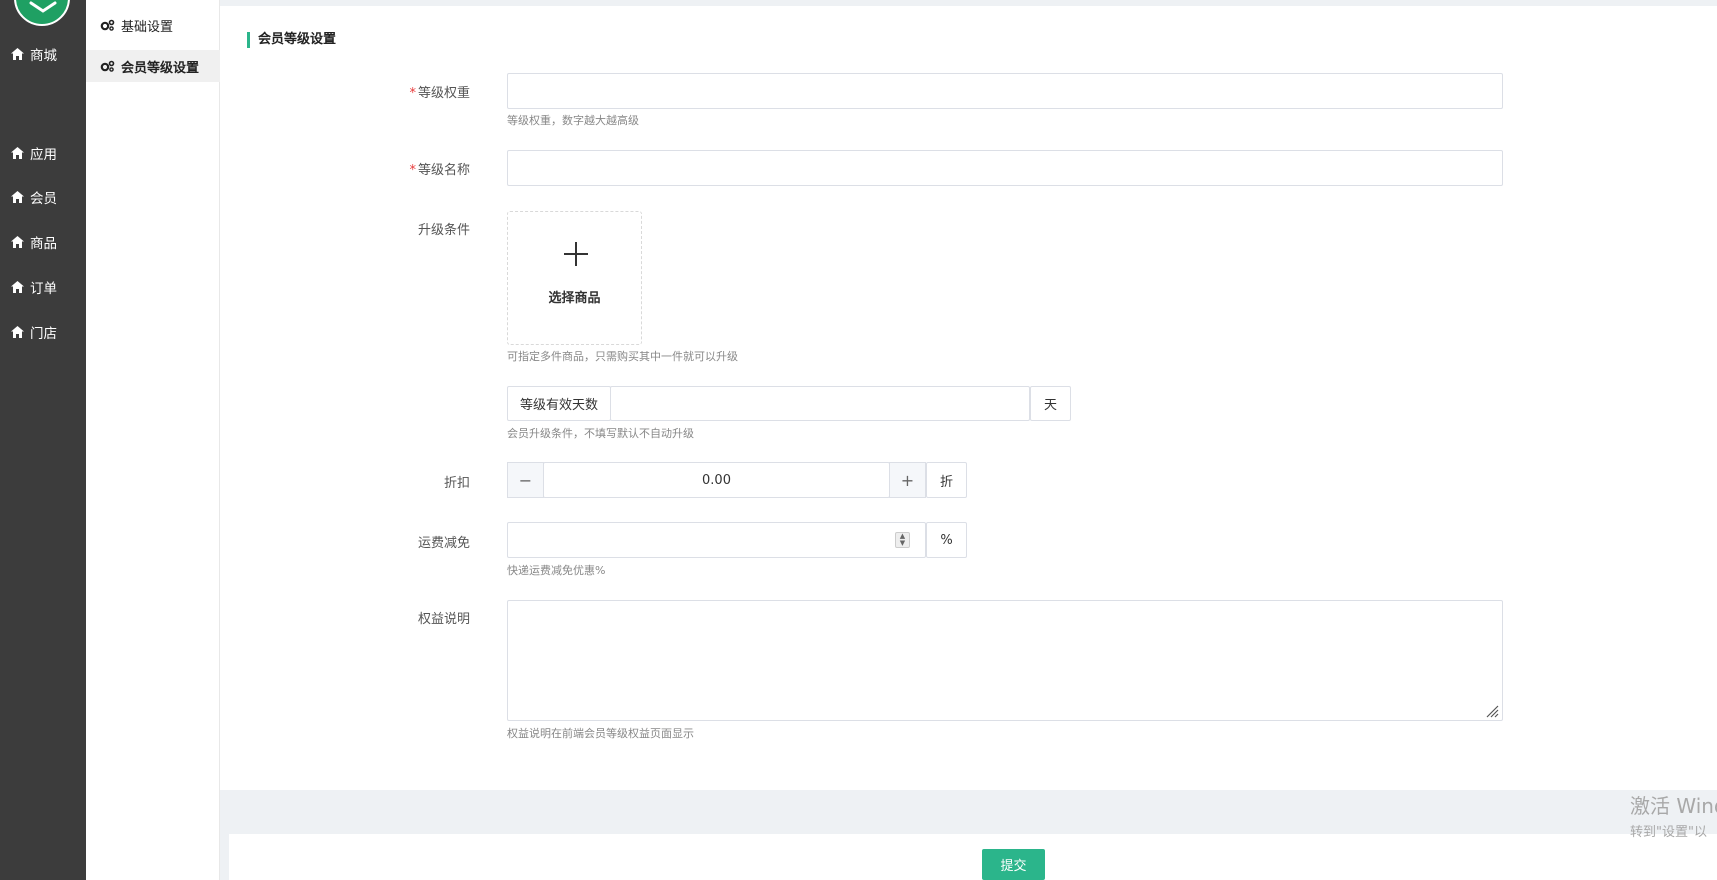 Image resolution: width=1717 pixels, height=880 pixels. What do you see at coordinates (556, 570) in the screenshot?
I see `shipping-help: 快递运费减免优惠%` at bounding box center [556, 570].